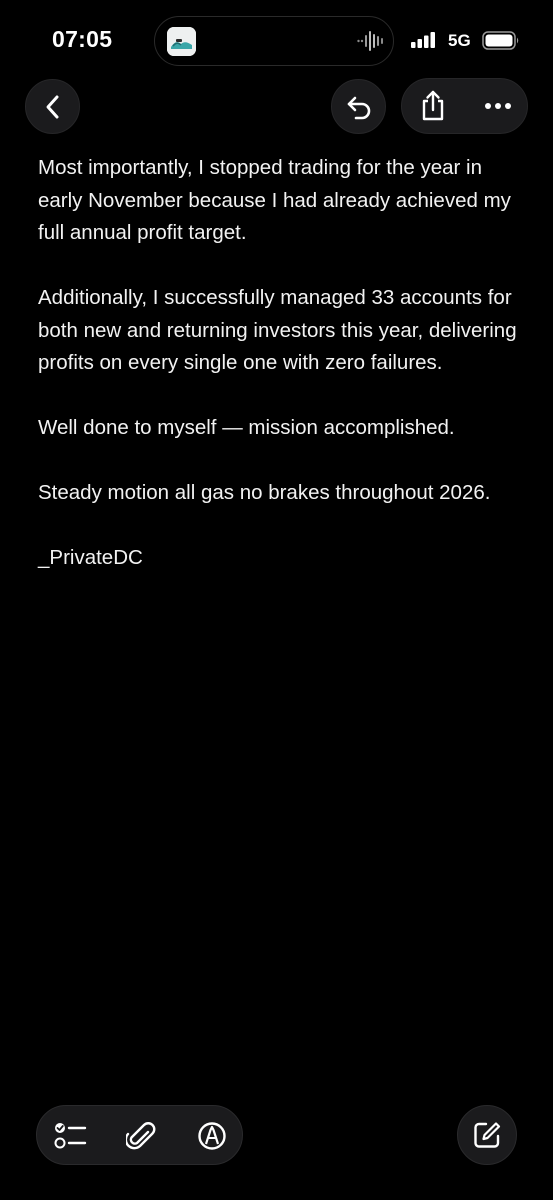 This screenshot has width=553, height=1200. I want to click on more-options-button, so click(498, 106).